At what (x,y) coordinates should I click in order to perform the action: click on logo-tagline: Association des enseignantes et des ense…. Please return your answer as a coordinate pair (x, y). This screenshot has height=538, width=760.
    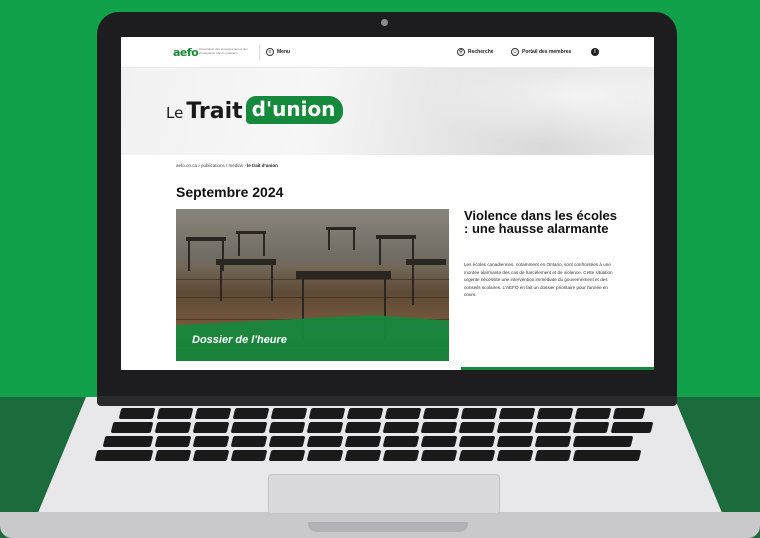
    Looking at the image, I should click on (223, 51).